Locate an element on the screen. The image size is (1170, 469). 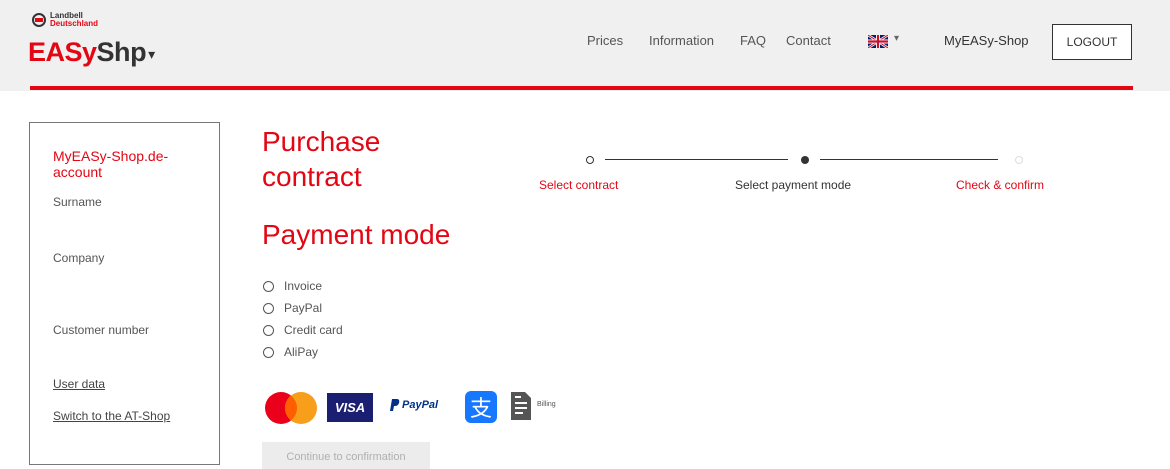
company-label: Company is located at coordinates (79, 258).